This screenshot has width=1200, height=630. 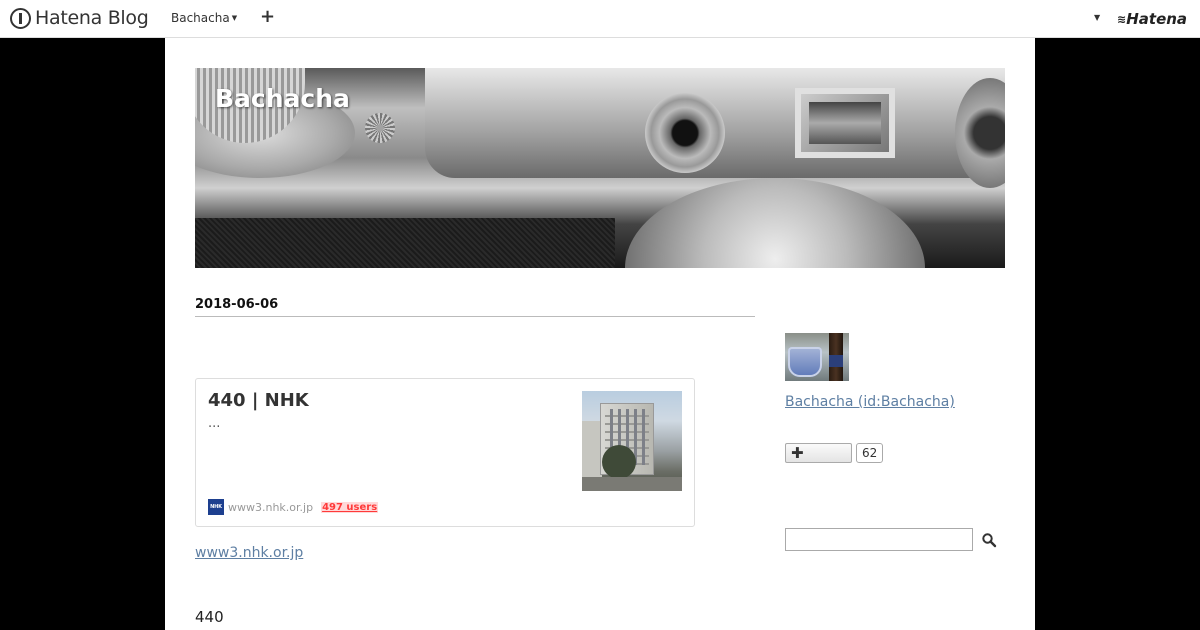 What do you see at coordinates (234, 18) in the screenshot?
I see `caret-down-icon: ▼` at bounding box center [234, 18].